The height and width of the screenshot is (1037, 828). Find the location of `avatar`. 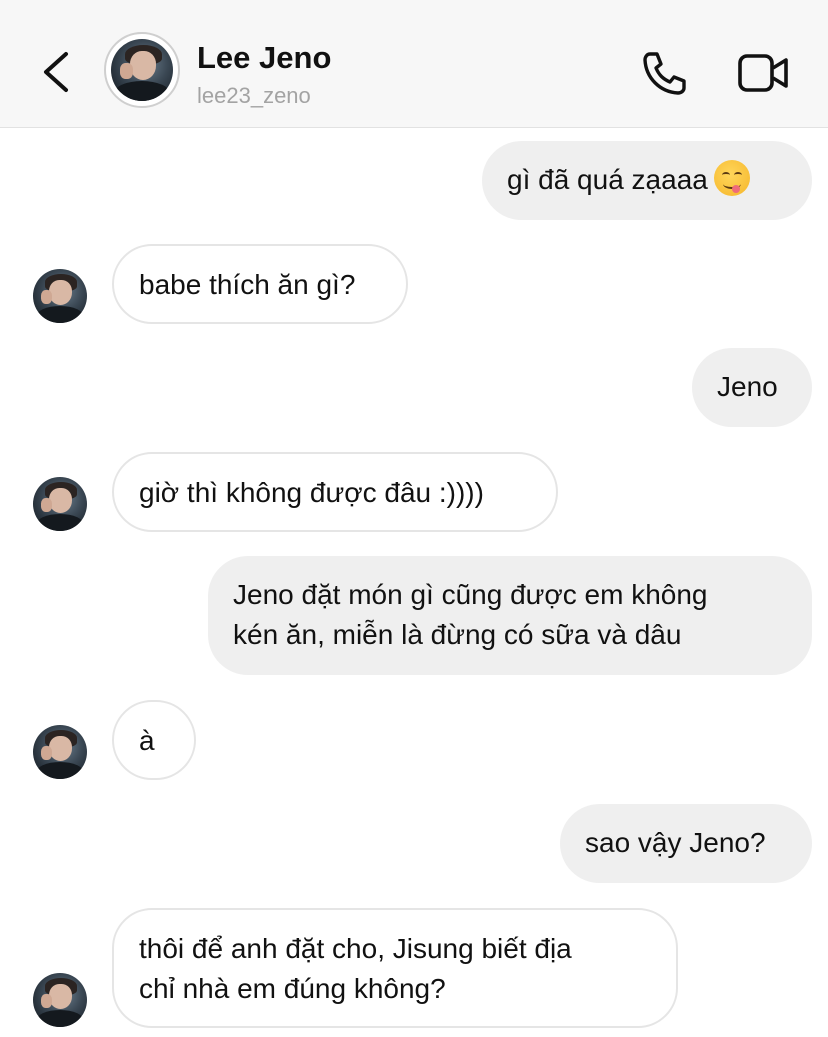

avatar is located at coordinates (142, 70).